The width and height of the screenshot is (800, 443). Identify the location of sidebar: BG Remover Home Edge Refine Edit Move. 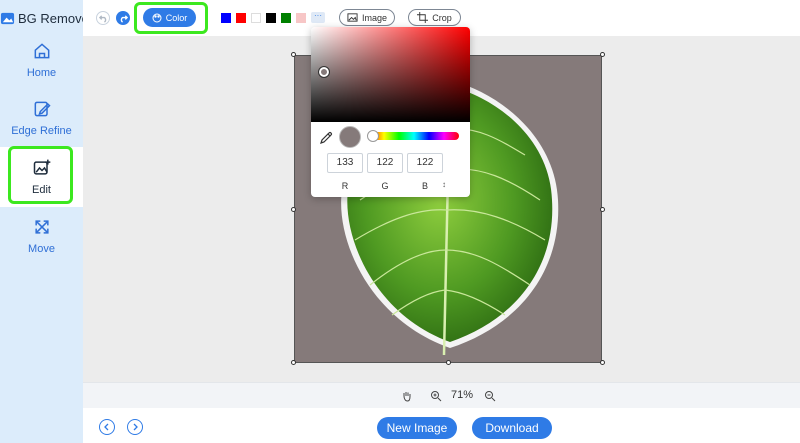
(46, 221).